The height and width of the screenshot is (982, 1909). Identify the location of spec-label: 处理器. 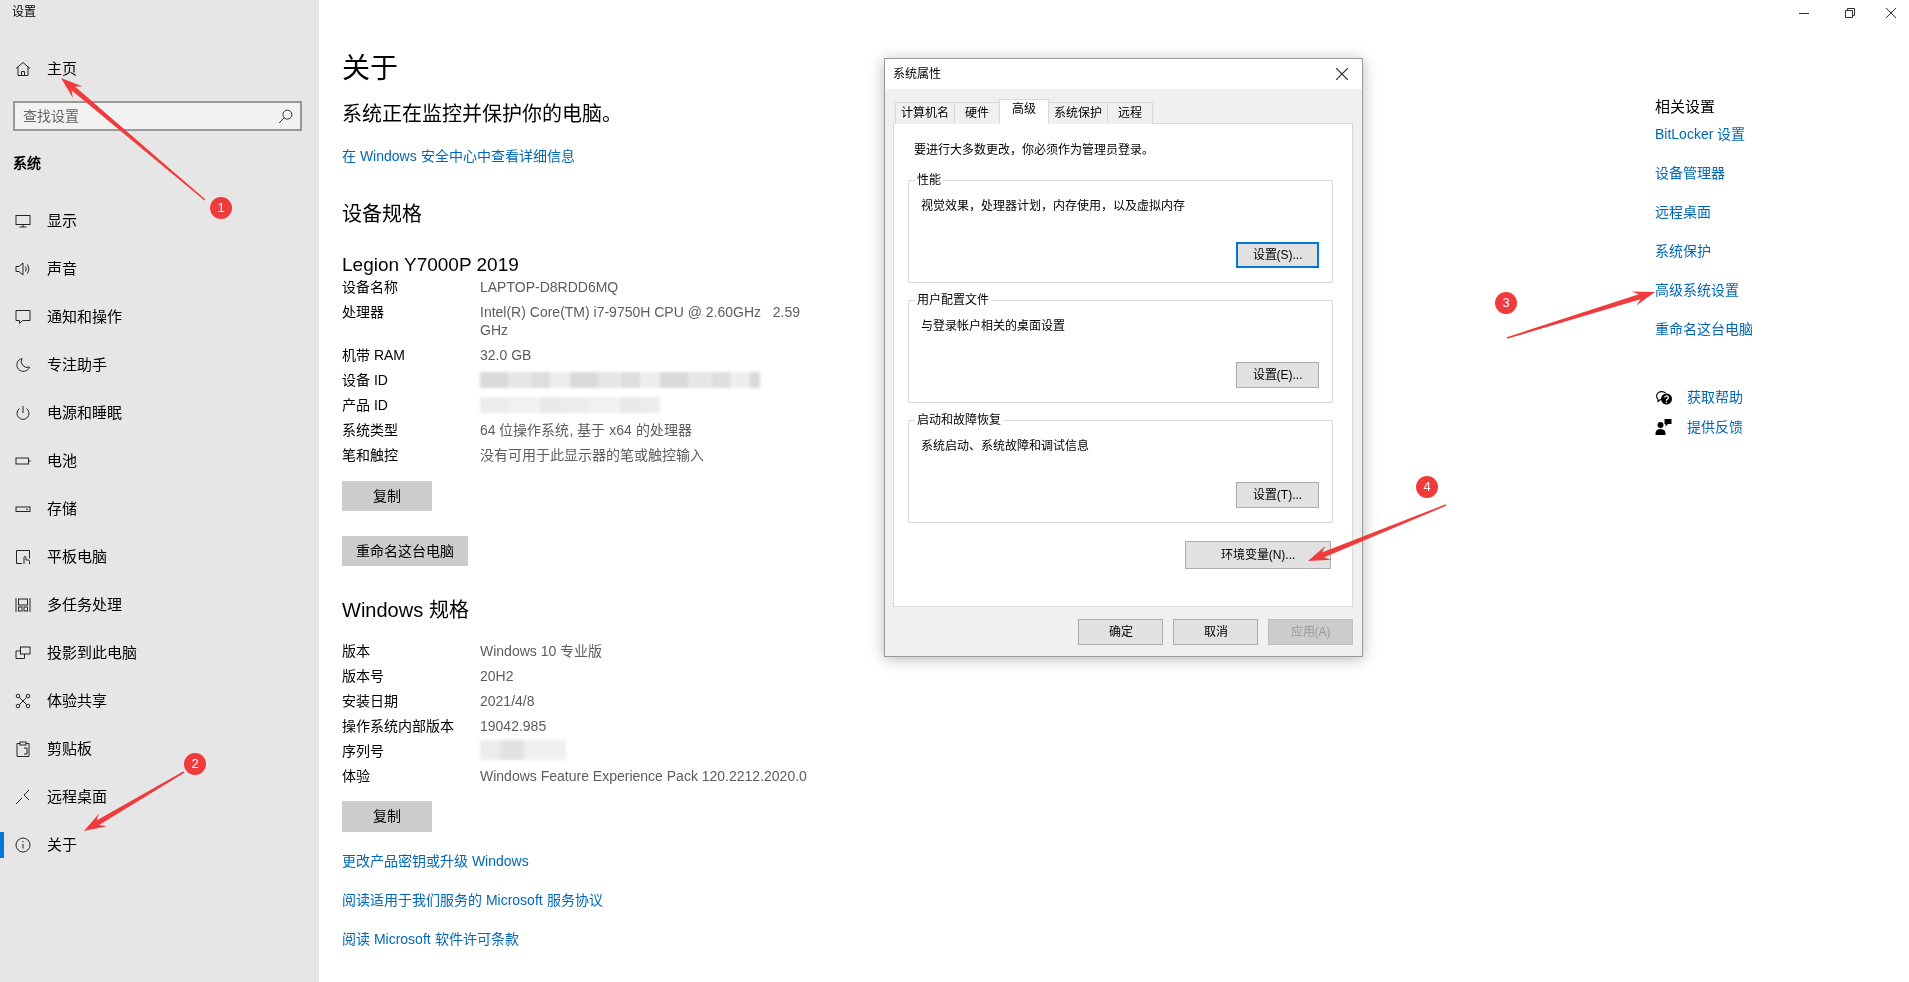
(363, 312).